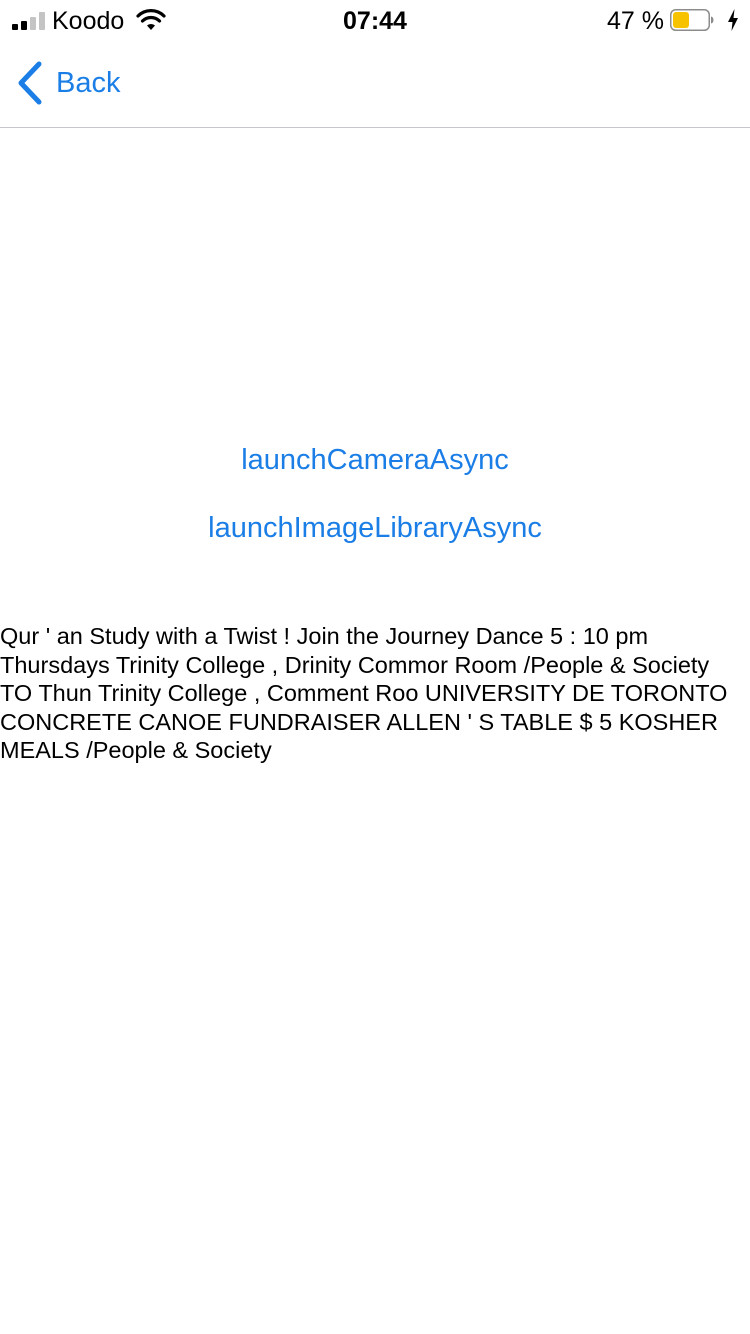  What do you see at coordinates (692, 20) in the screenshot?
I see `battery-icon` at bounding box center [692, 20].